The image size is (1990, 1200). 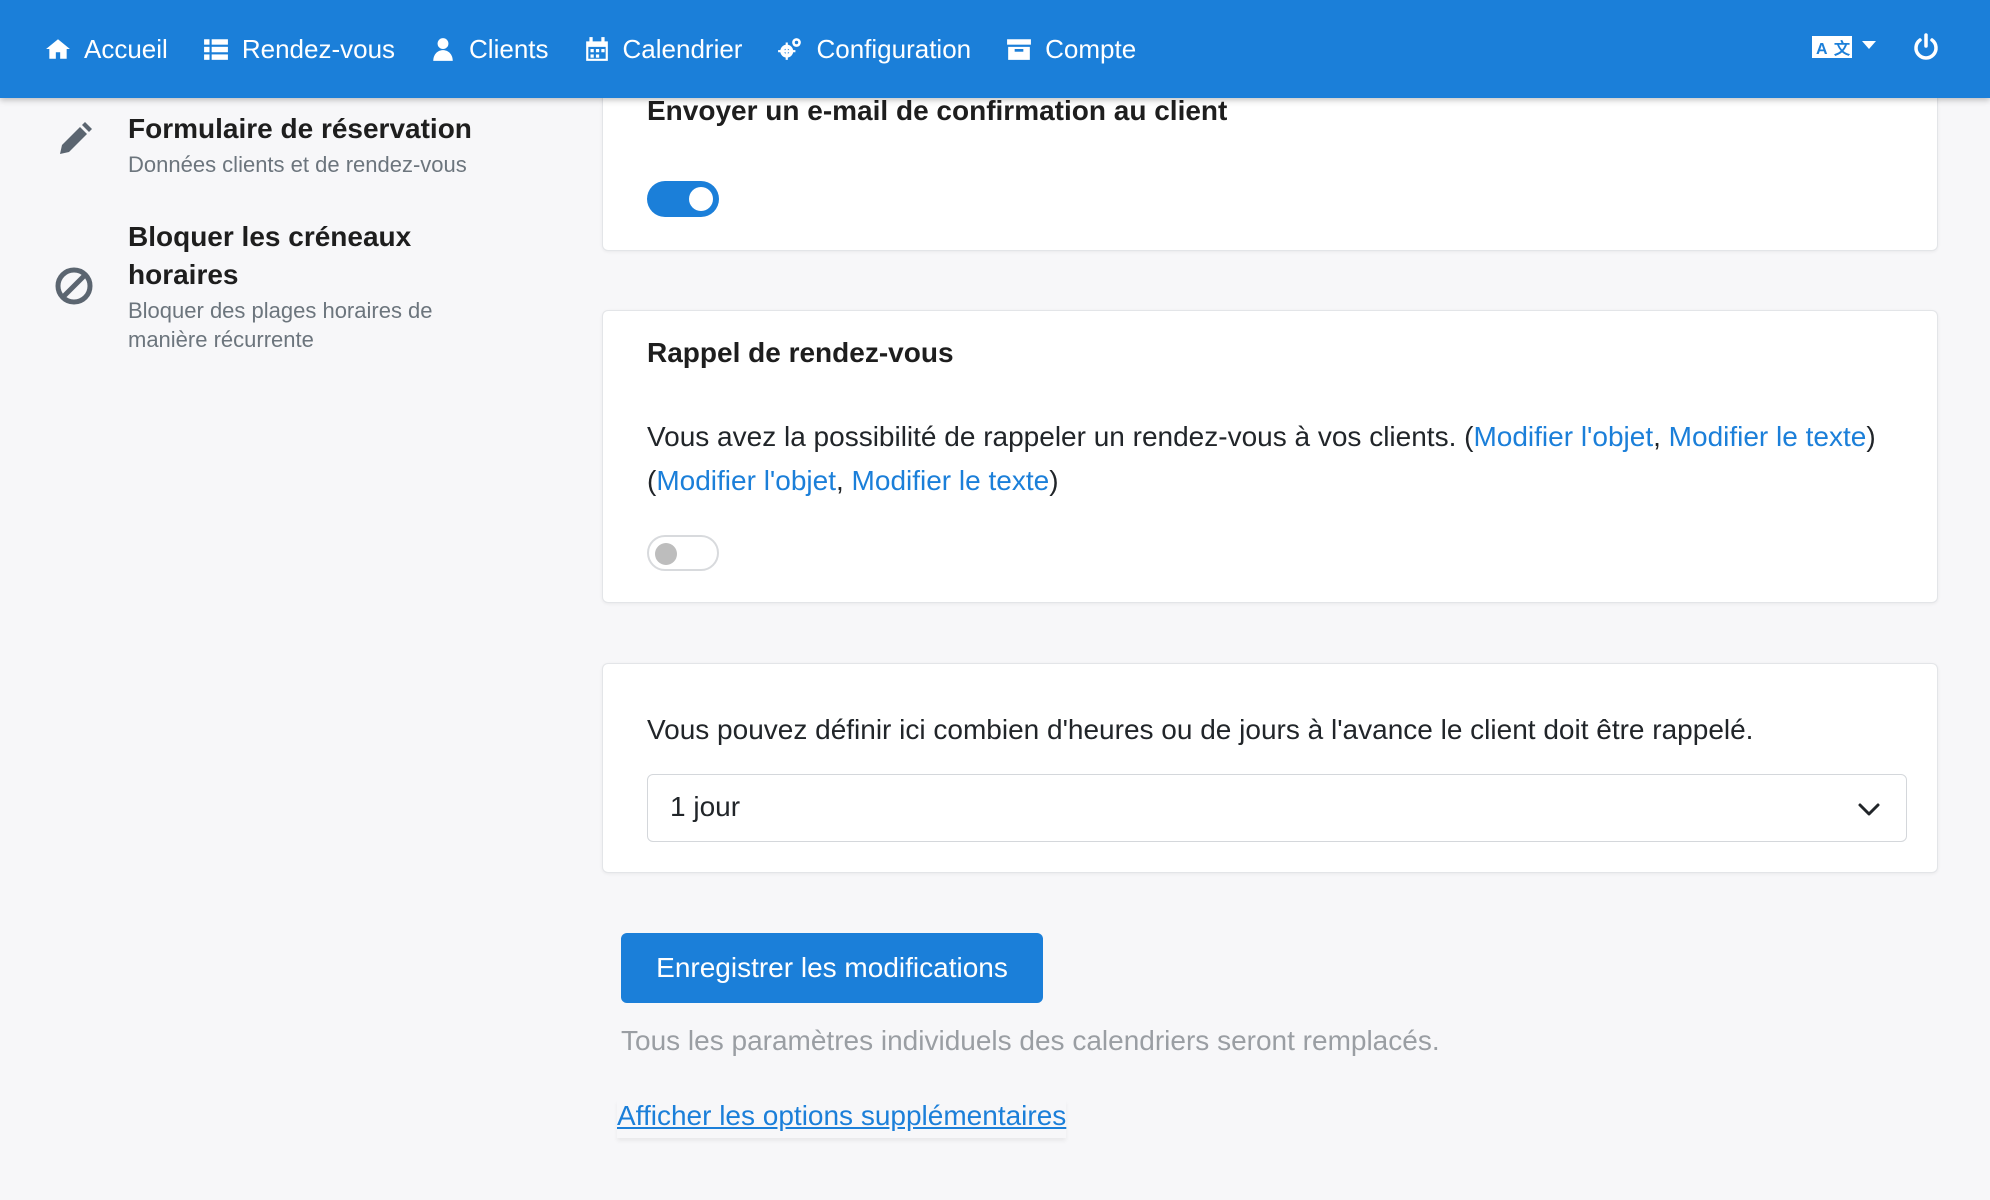 I want to click on save-changes-button: Enregistrer les modifications, so click(x=832, y=968).